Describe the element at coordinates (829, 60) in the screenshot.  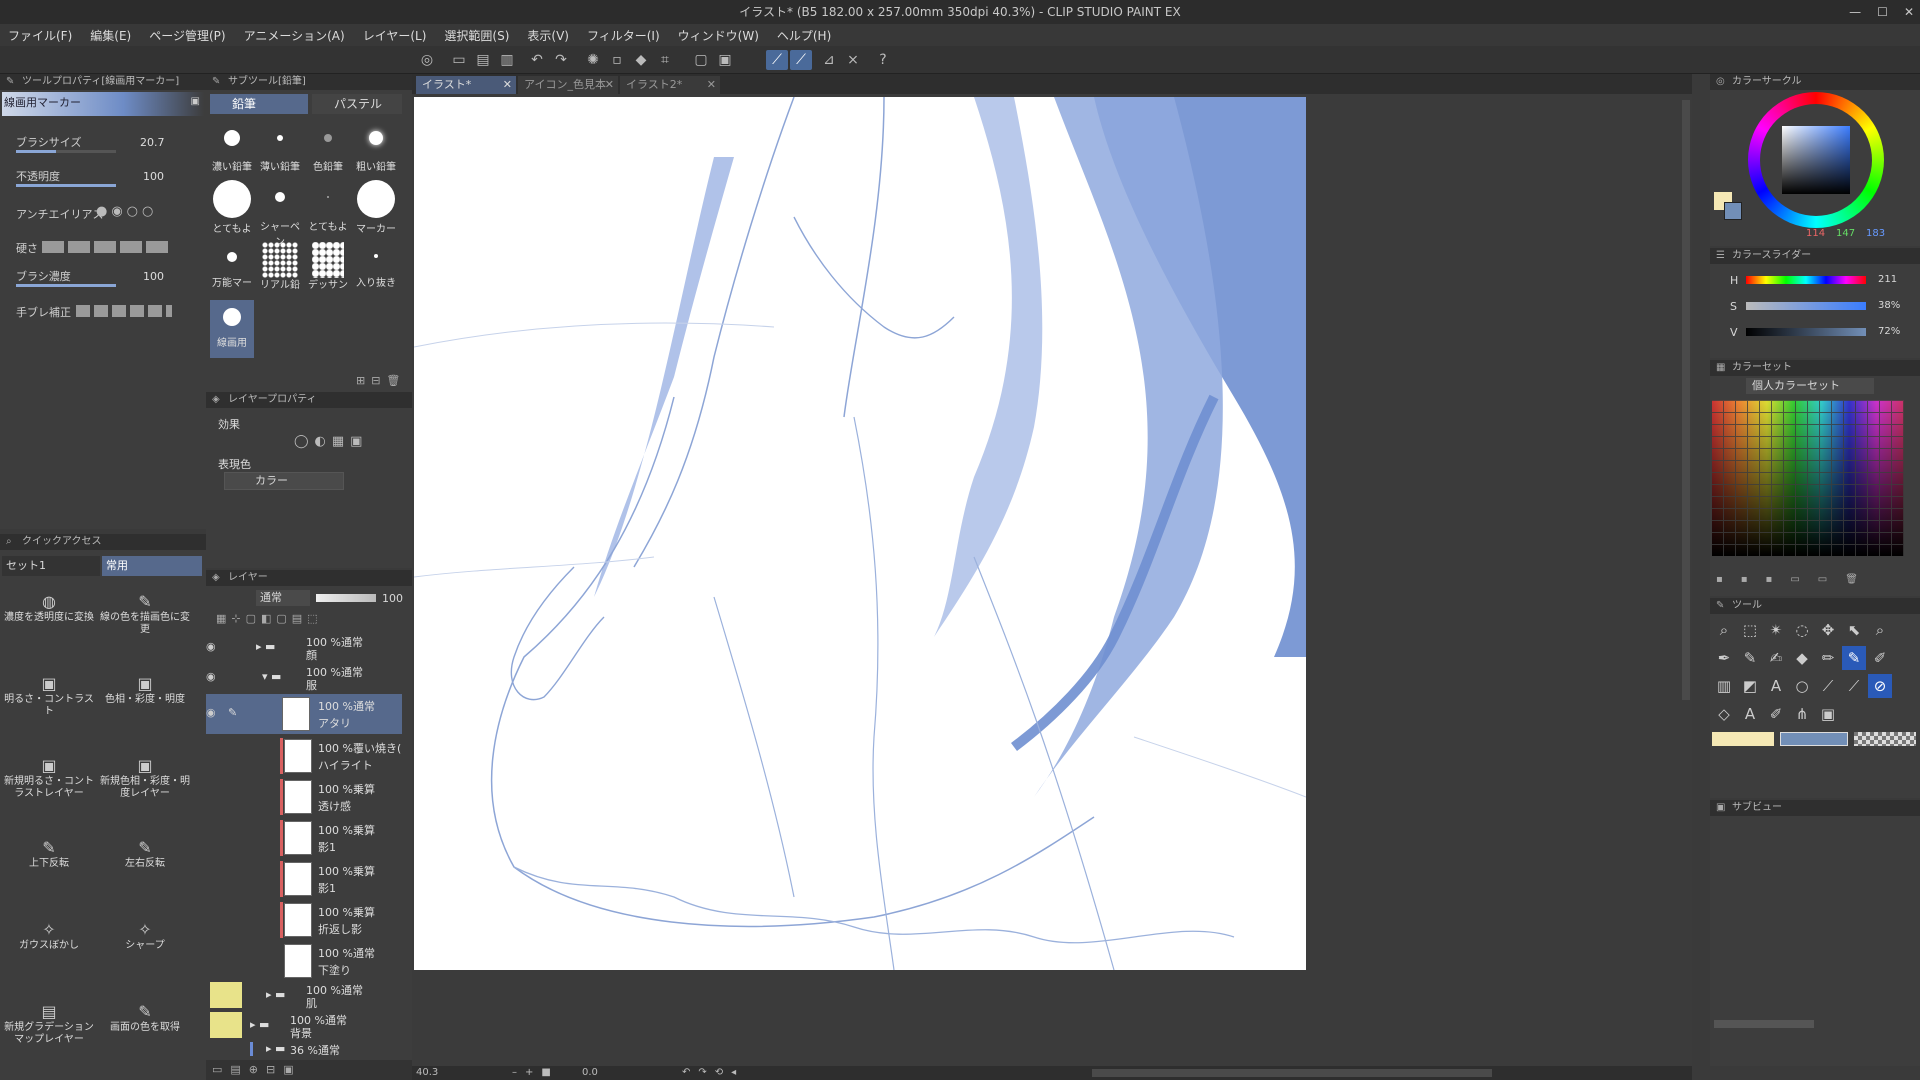
I see `grid-snap-icon: ⊿` at that location.